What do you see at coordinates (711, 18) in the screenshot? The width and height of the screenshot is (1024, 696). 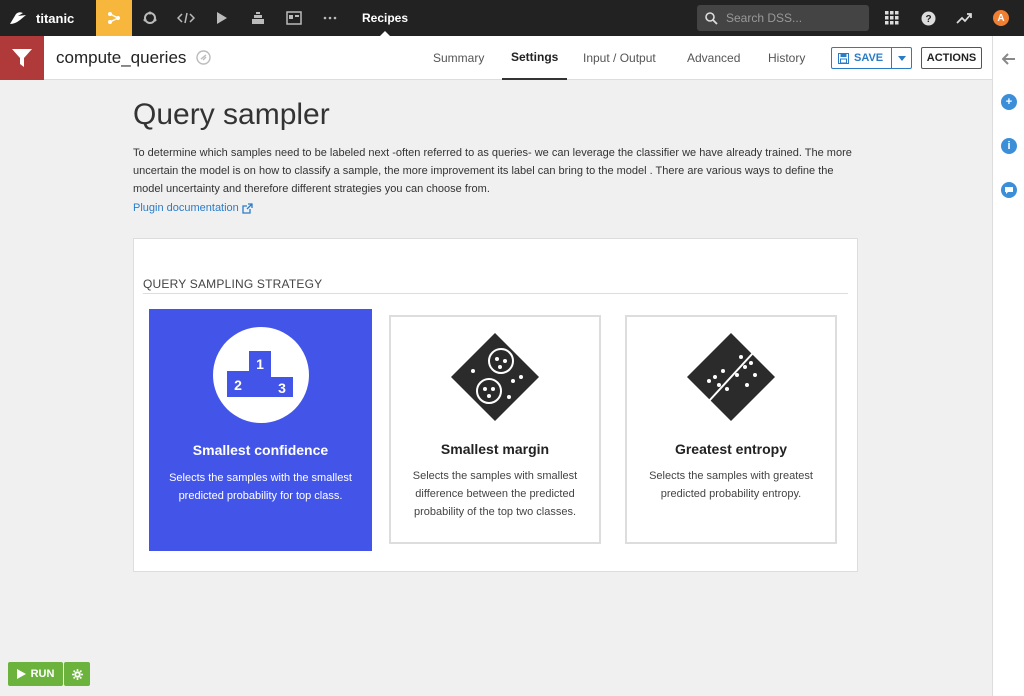 I see `search-icon` at bounding box center [711, 18].